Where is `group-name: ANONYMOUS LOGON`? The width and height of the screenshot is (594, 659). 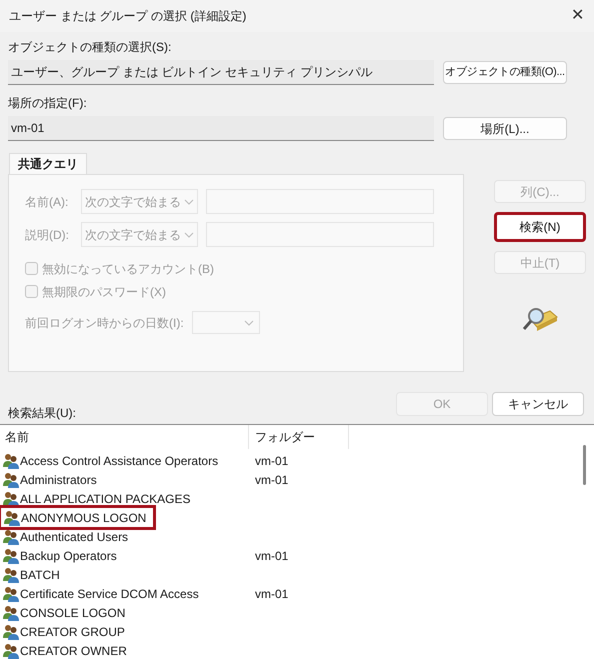
group-name: ANONYMOUS LOGON is located at coordinates (83, 518).